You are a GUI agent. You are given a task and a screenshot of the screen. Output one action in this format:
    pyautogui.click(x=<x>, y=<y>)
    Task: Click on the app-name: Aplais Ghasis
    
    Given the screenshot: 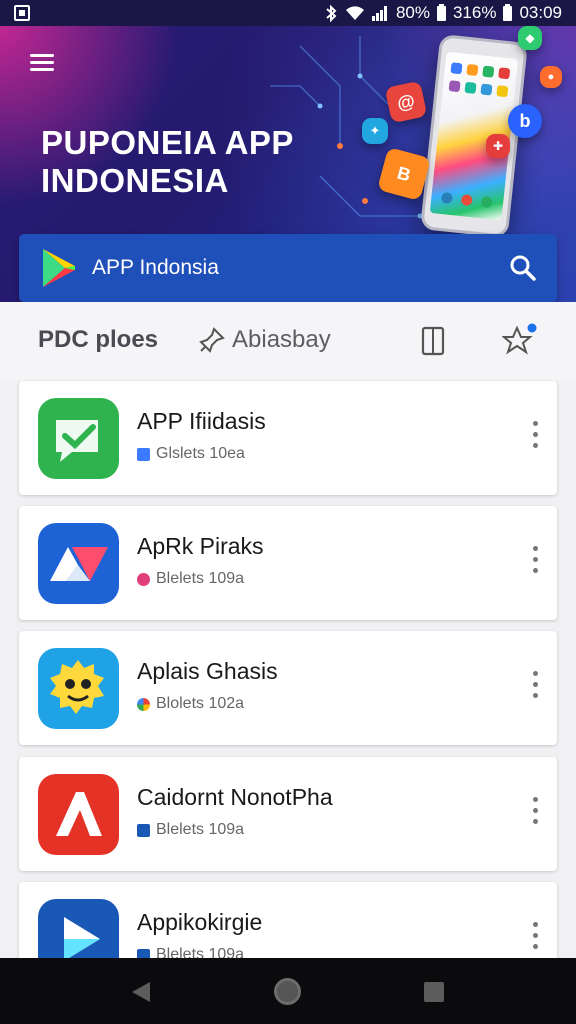 What is the action you would take?
    pyautogui.click(x=207, y=671)
    